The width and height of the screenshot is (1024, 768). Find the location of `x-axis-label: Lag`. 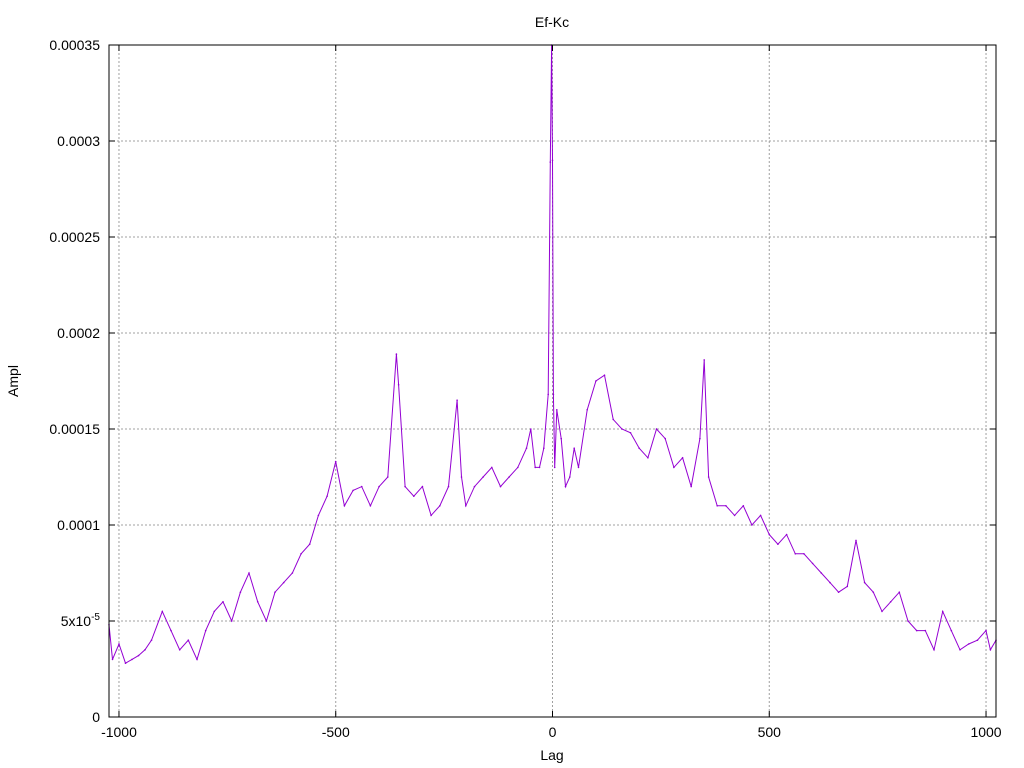

x-axis-label: Lag is located at coordinates (551, 755).